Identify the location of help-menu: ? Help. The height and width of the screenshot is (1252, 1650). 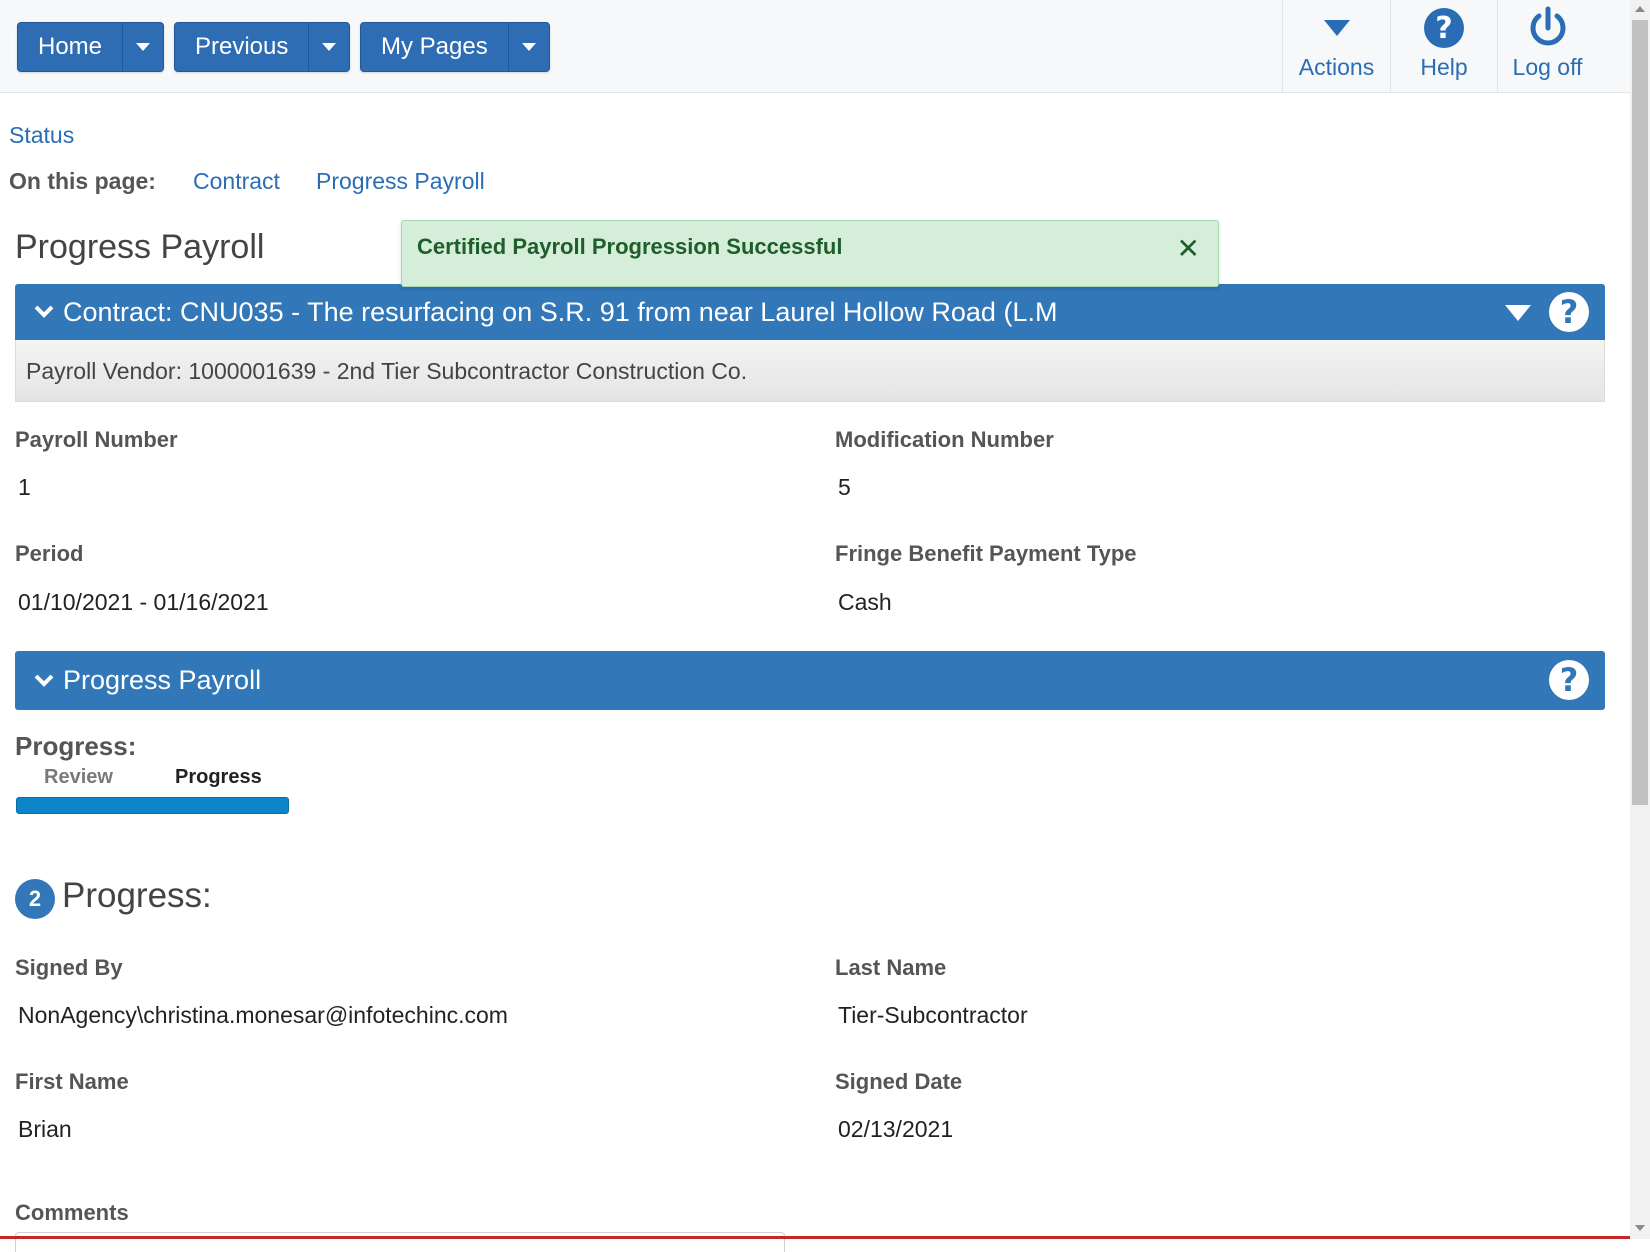
(1443, 46).